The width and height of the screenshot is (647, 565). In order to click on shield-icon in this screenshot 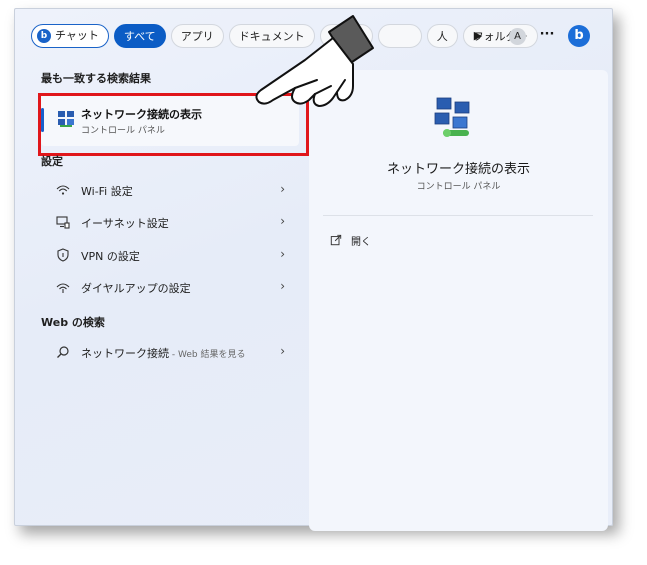, I will do `click(63, 255)`.